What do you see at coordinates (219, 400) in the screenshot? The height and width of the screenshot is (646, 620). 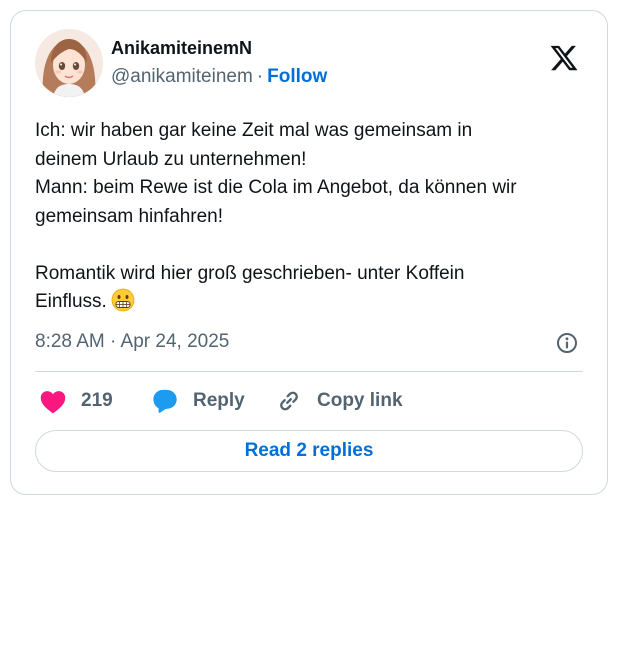 I see `reply-label: Reply` at bounding box center [219, 400].